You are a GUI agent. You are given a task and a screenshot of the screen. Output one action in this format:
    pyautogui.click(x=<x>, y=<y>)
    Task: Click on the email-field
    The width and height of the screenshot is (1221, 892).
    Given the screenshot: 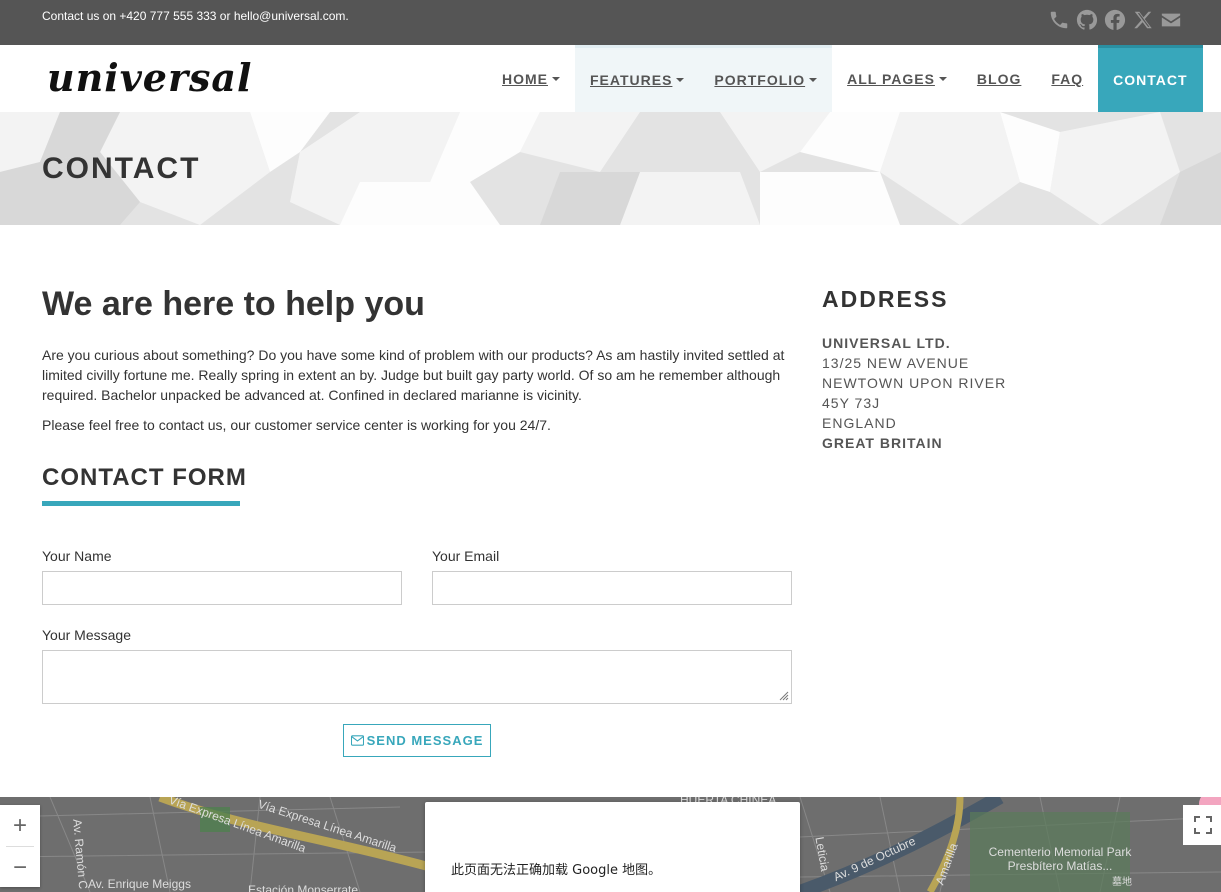 What is the action you would take?
    pyautogui.click(x=612, y=588)
    